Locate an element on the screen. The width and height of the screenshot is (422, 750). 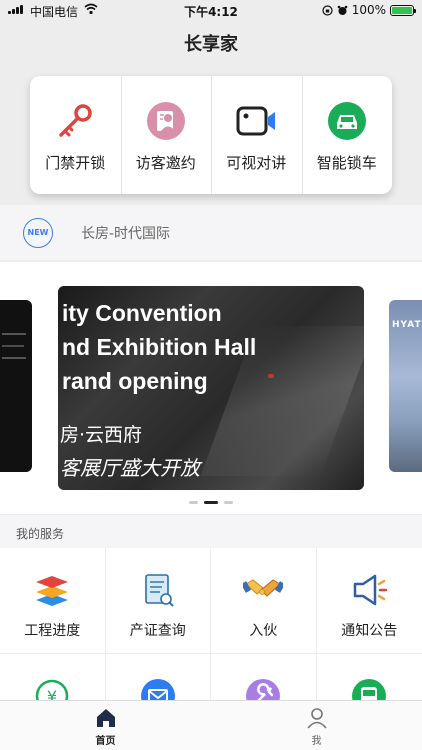
banner-prev-text is located at coordinates (15, 362).